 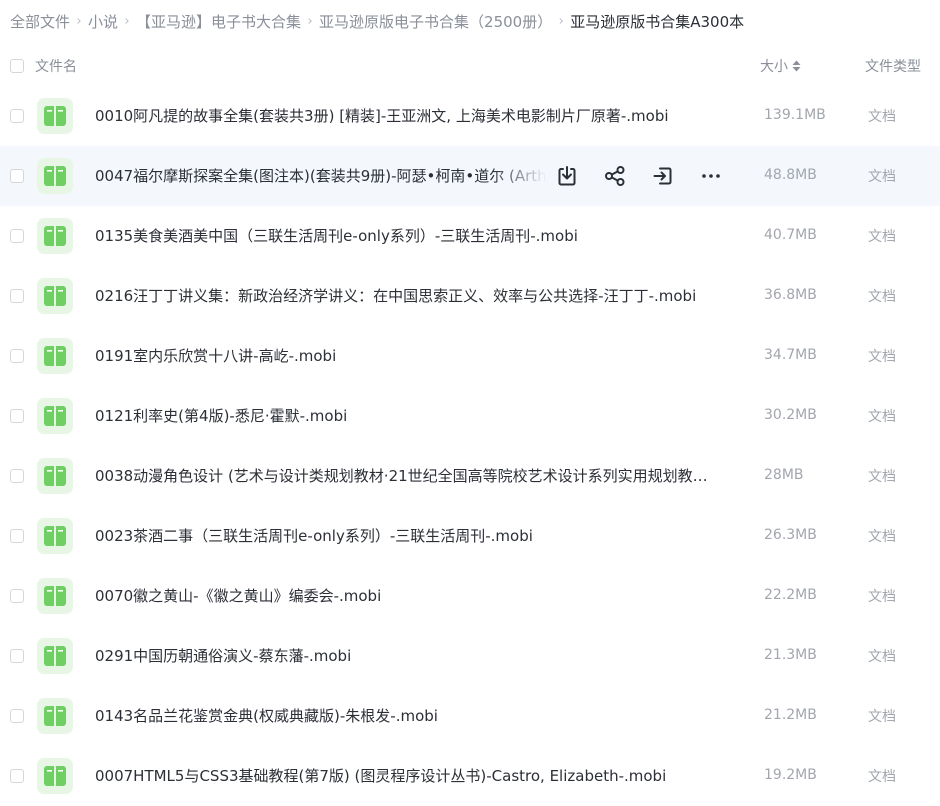 What do you see at coordinates (56, 67) in the screenshot?
I see `column-header-name: 文件名` at bounding box center [56, 67].